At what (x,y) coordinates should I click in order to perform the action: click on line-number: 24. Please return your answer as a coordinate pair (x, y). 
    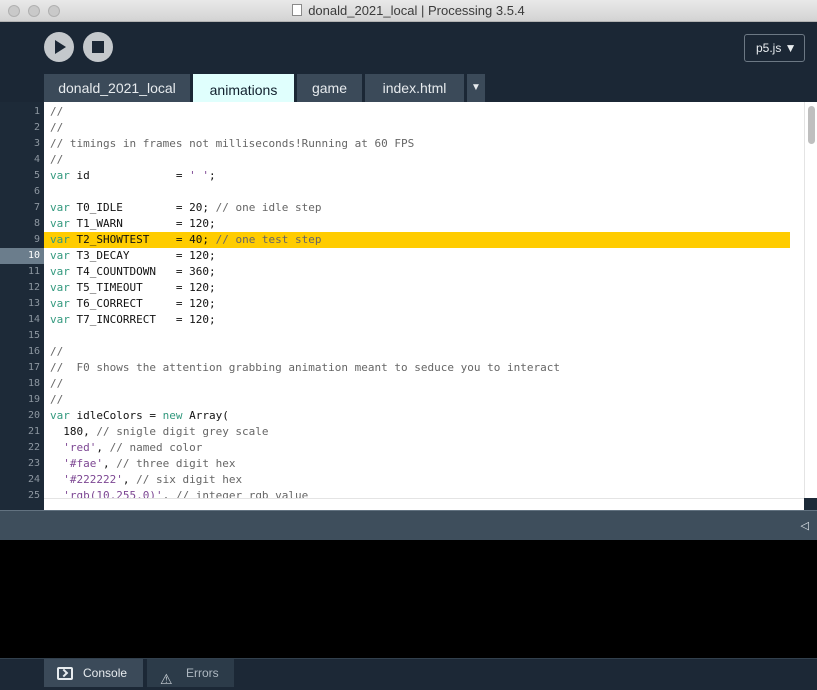
    Looking at the image, I should click on (33, 479).